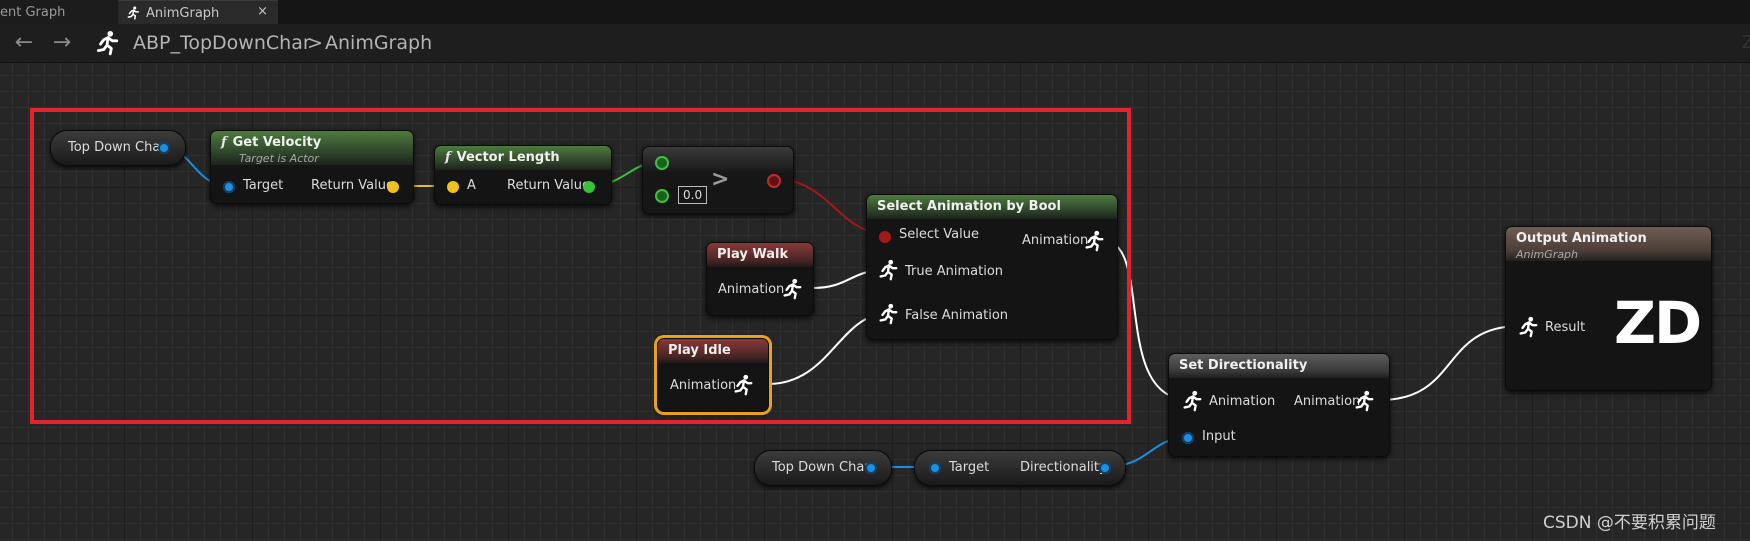 The width and height of the screenshot is (1750, 541). Describe the element at coordinates (1450, 363) in the screenshot. I see `wire-setdir-to-result` at that location.